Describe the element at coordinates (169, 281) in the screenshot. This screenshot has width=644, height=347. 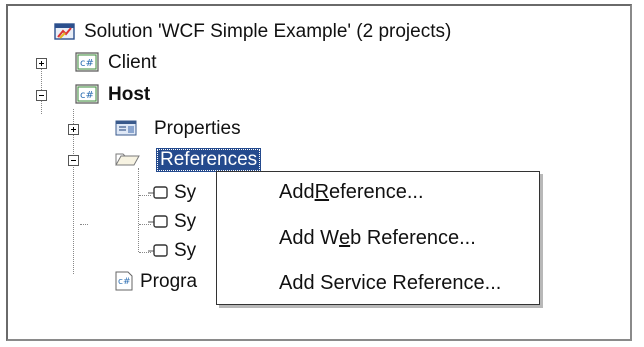
I see `program-label: Progra` at that location.